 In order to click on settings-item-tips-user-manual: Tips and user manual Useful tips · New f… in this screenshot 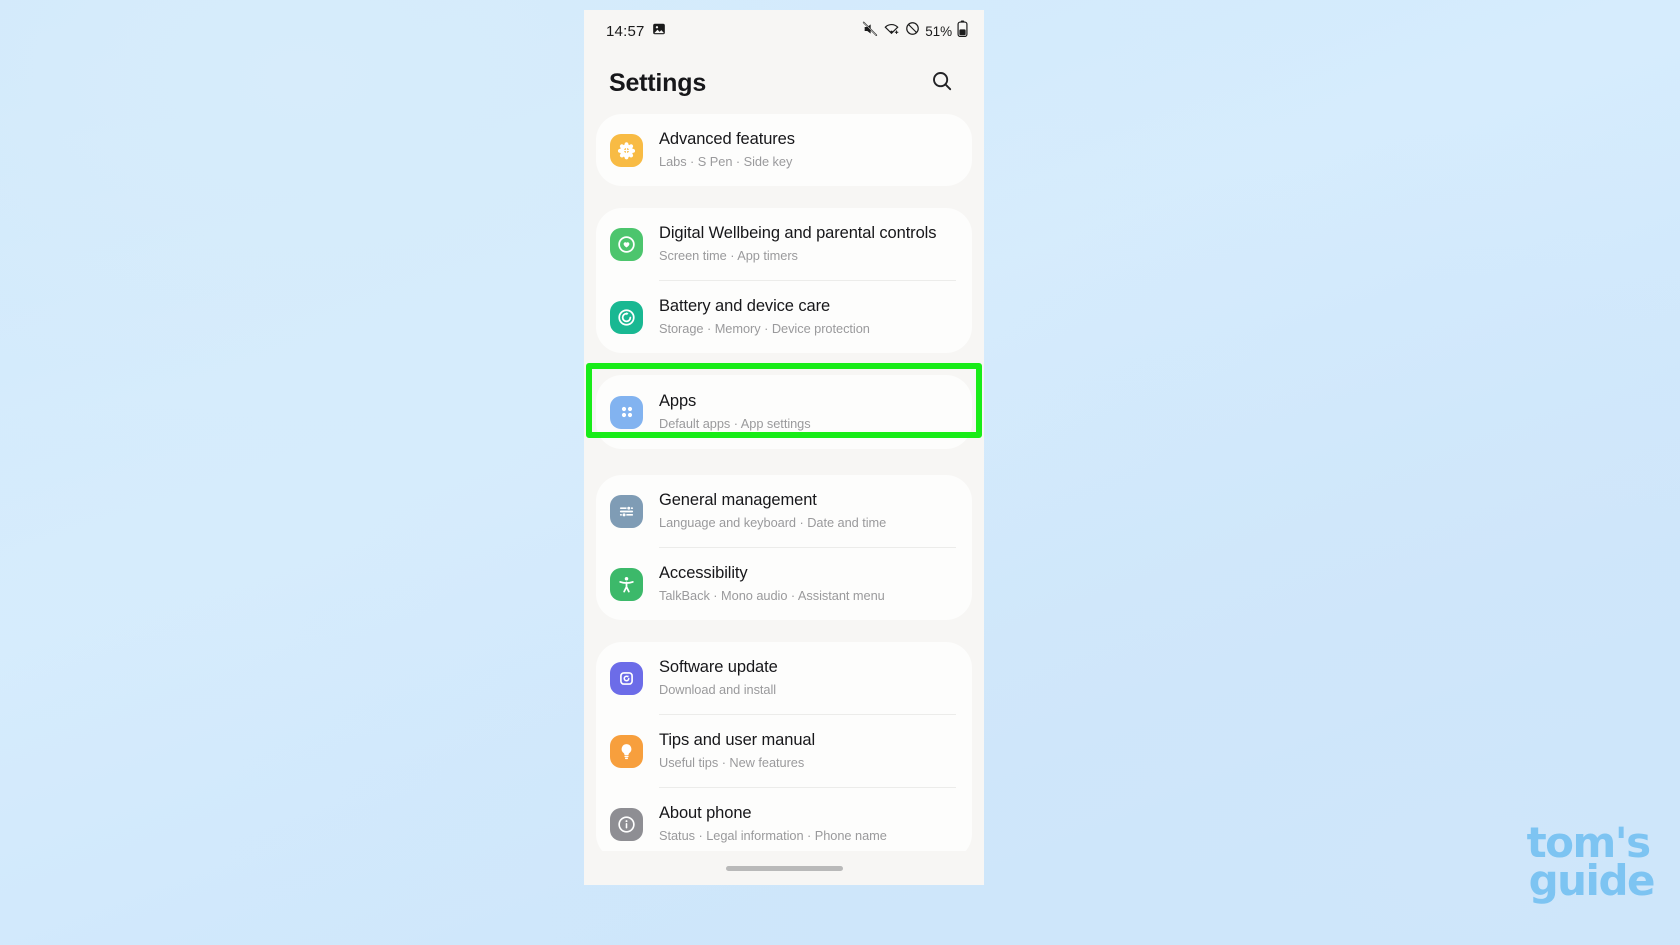, I will do `click(784, 751)`.